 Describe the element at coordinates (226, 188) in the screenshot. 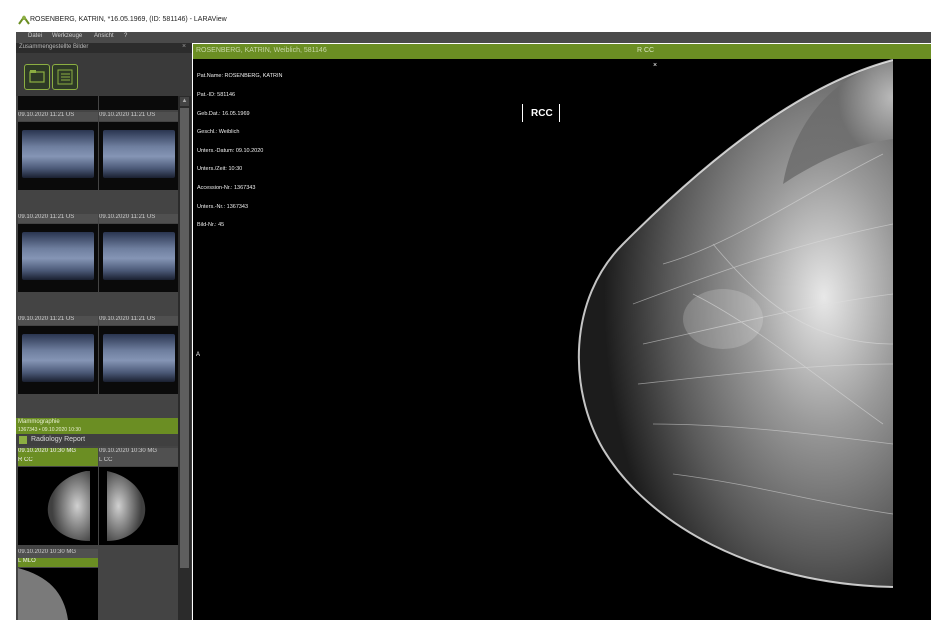

I see `dicom-line: Accession-Nr.: 1367343` at that location.